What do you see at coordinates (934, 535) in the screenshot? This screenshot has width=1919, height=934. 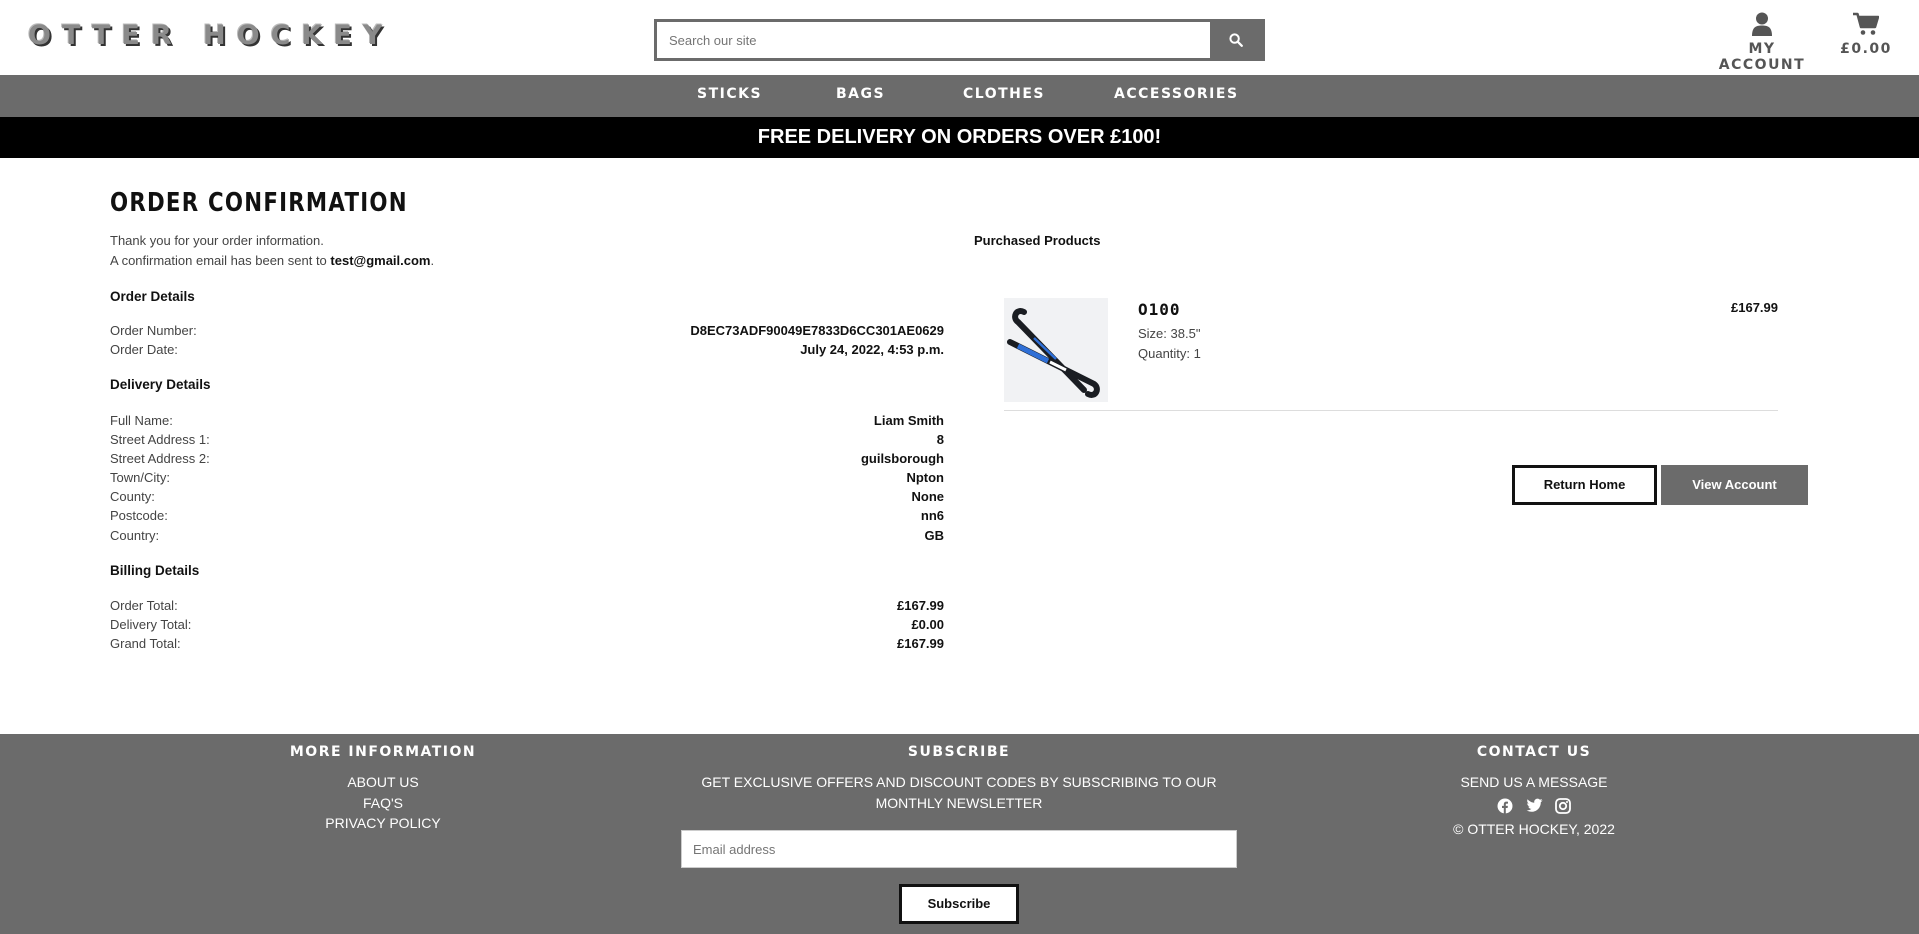 I see `country-value: GB` at bounding box center [934, 535].